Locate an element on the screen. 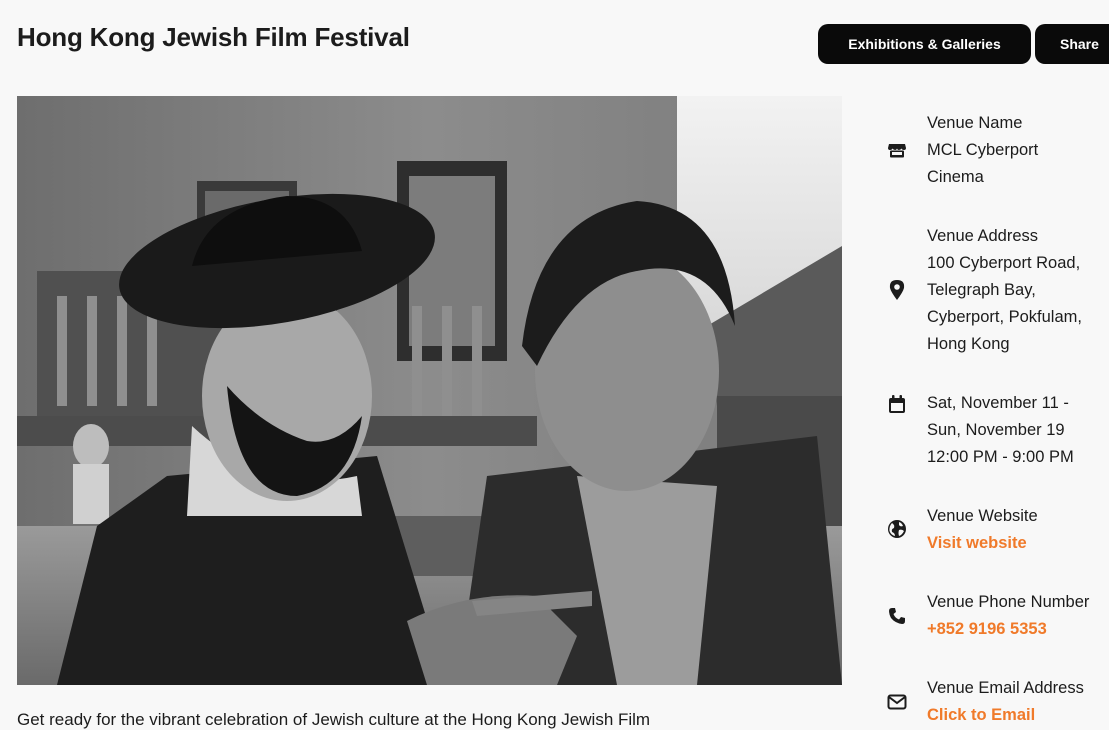 This screenshot has width=1109, height=730. venue-phone-link: +852 9196 5353 is located at coordinates (1018, 629).